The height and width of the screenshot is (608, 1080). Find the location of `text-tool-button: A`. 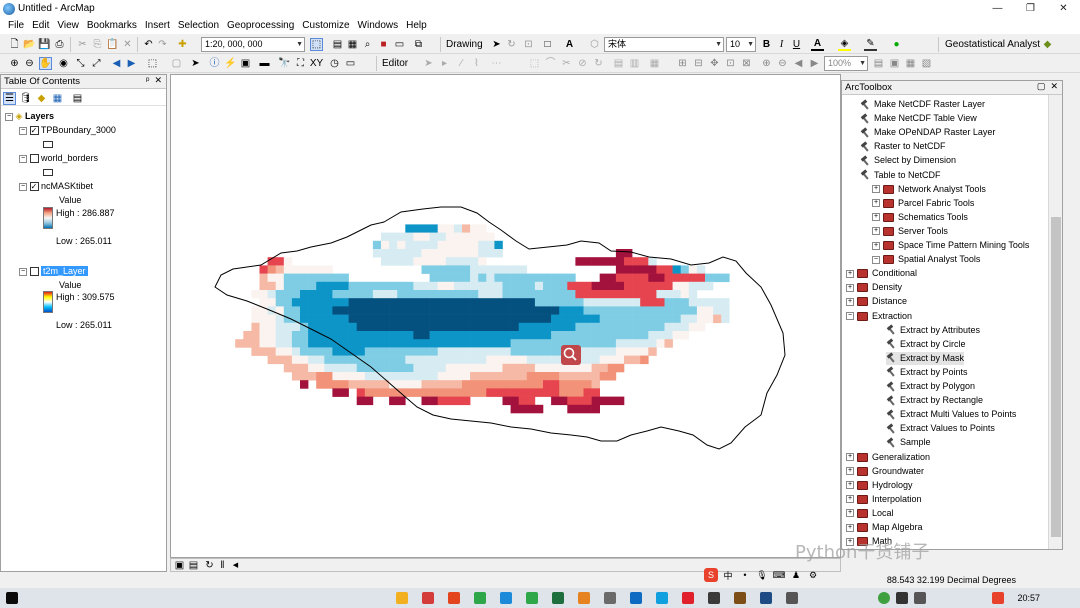

text-tool-button: A is located at coordinates (569, 44).